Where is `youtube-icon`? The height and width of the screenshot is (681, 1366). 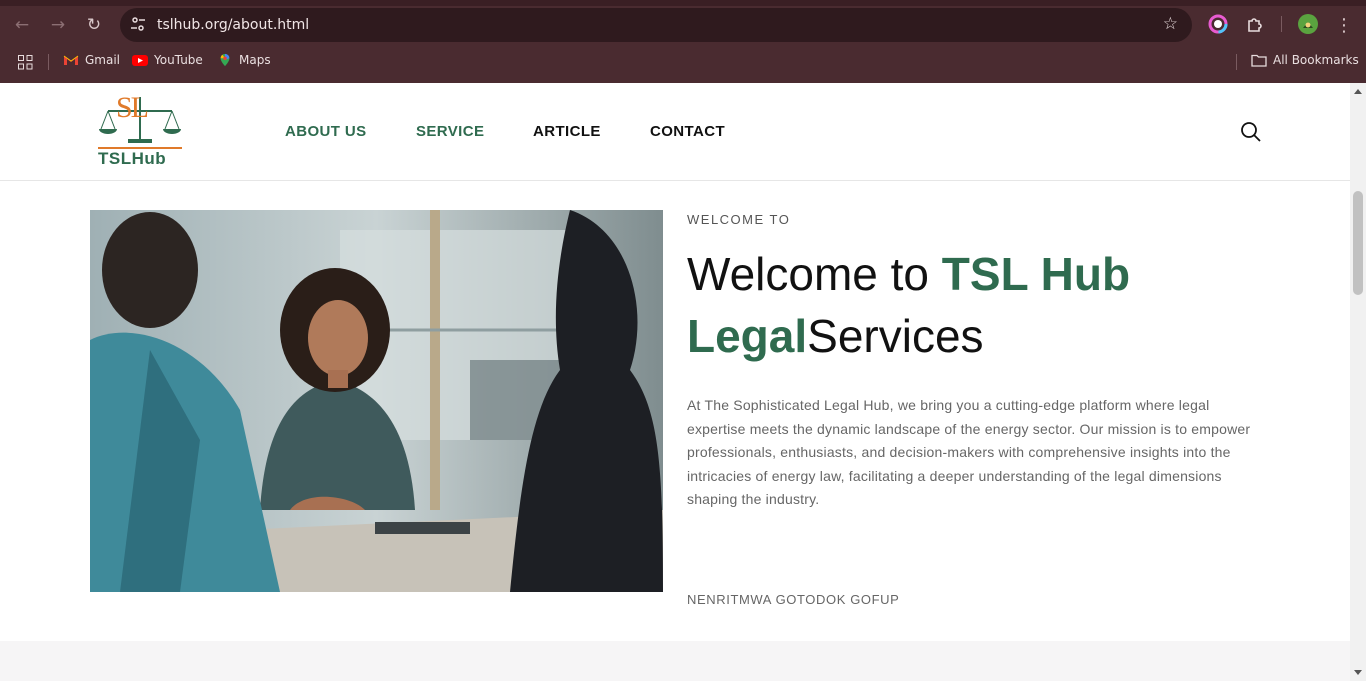
youtube-icon is located at coordinates (140, 60).